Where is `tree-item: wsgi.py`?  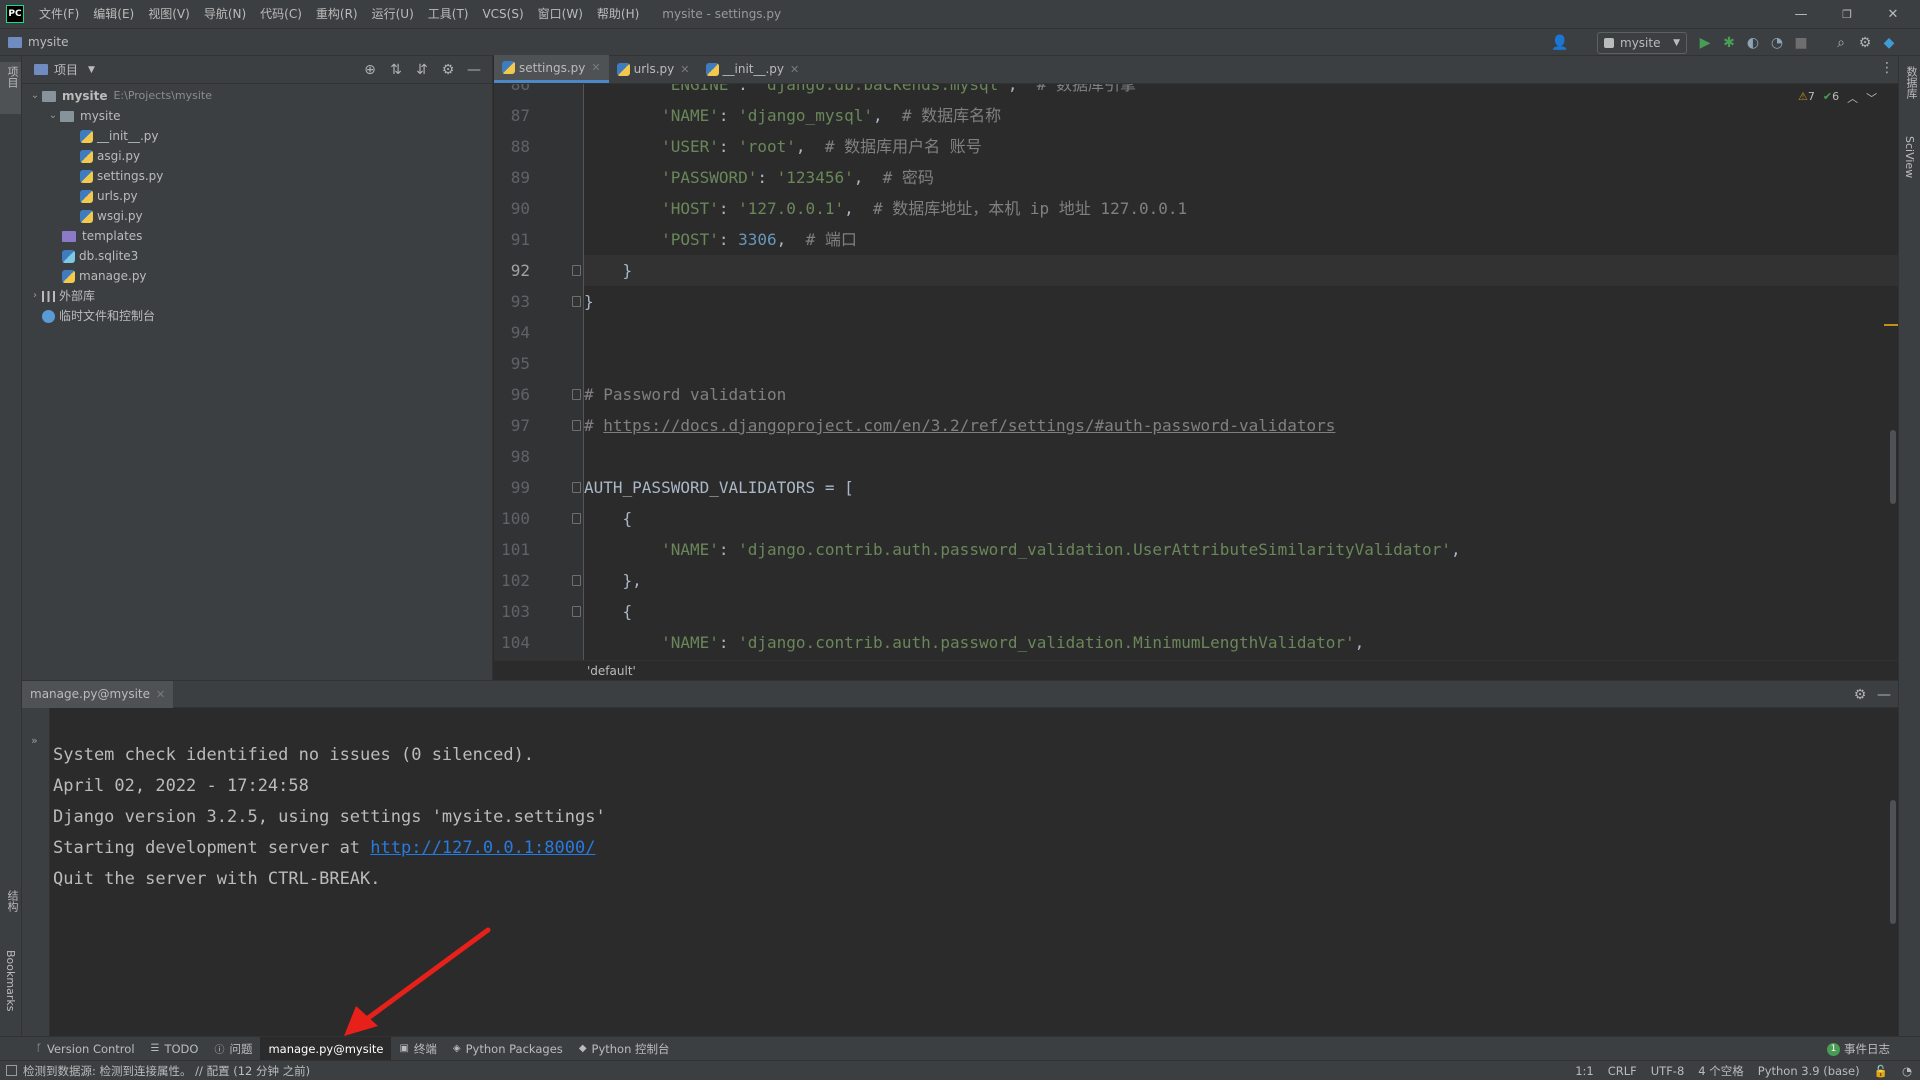 tree-item: wsgi.py is located at coordinates (111, 216).